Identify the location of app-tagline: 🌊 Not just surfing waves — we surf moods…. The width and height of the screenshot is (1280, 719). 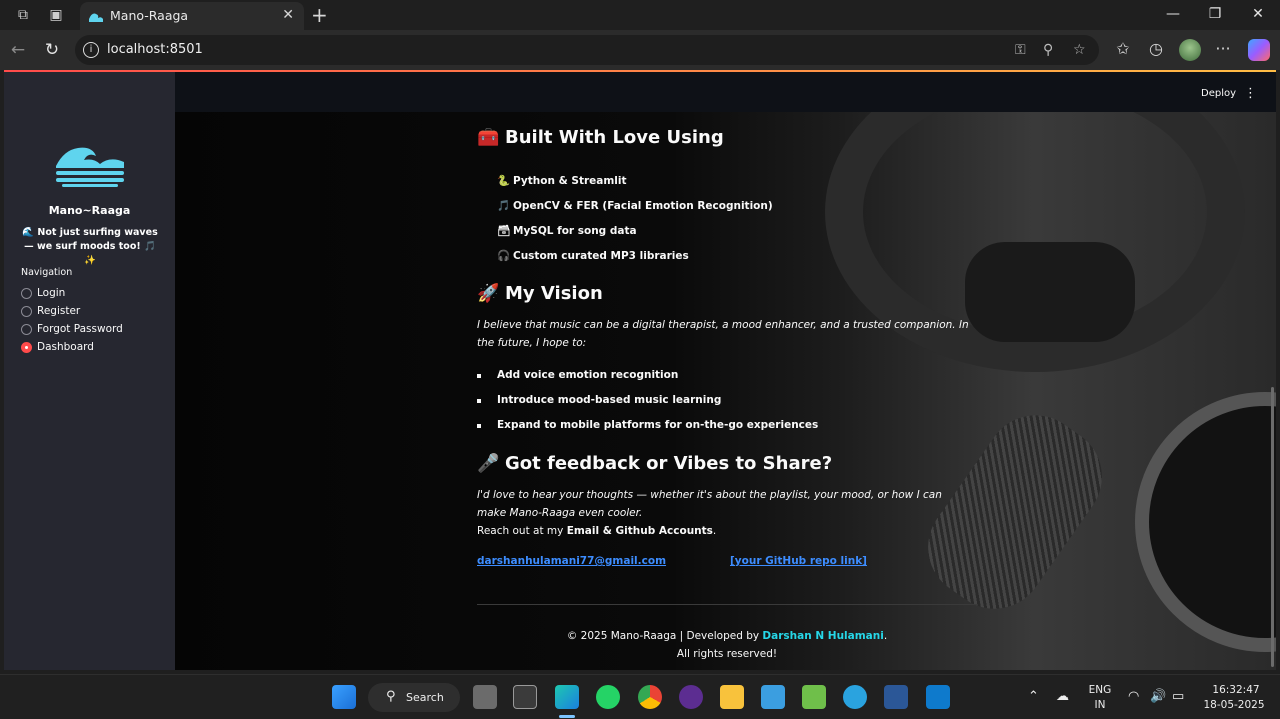
(90, 246).